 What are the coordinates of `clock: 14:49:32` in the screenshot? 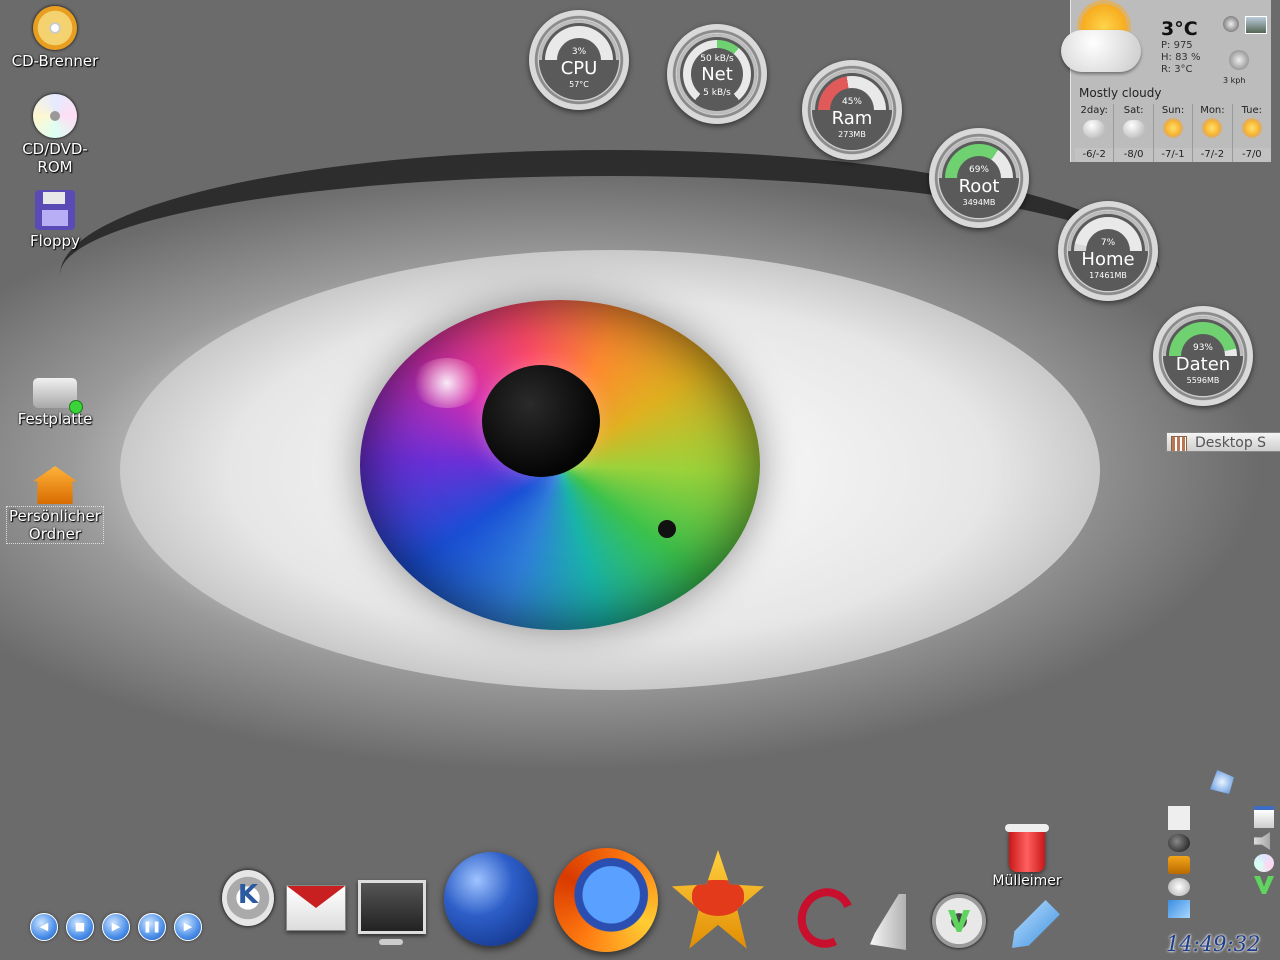 It's located at (1213, 944).